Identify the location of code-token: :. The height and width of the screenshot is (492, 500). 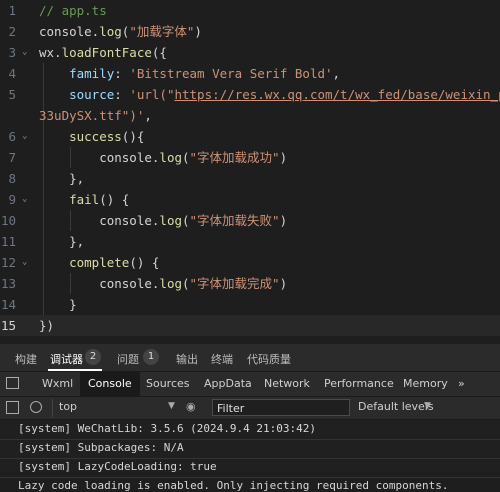
(122, 94).